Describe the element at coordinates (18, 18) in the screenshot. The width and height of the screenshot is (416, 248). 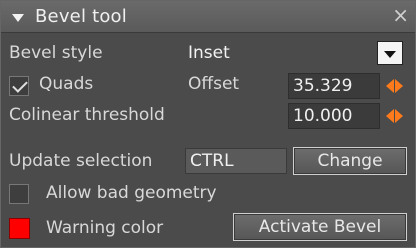
I see `collapse-arrow-icon` at that location.